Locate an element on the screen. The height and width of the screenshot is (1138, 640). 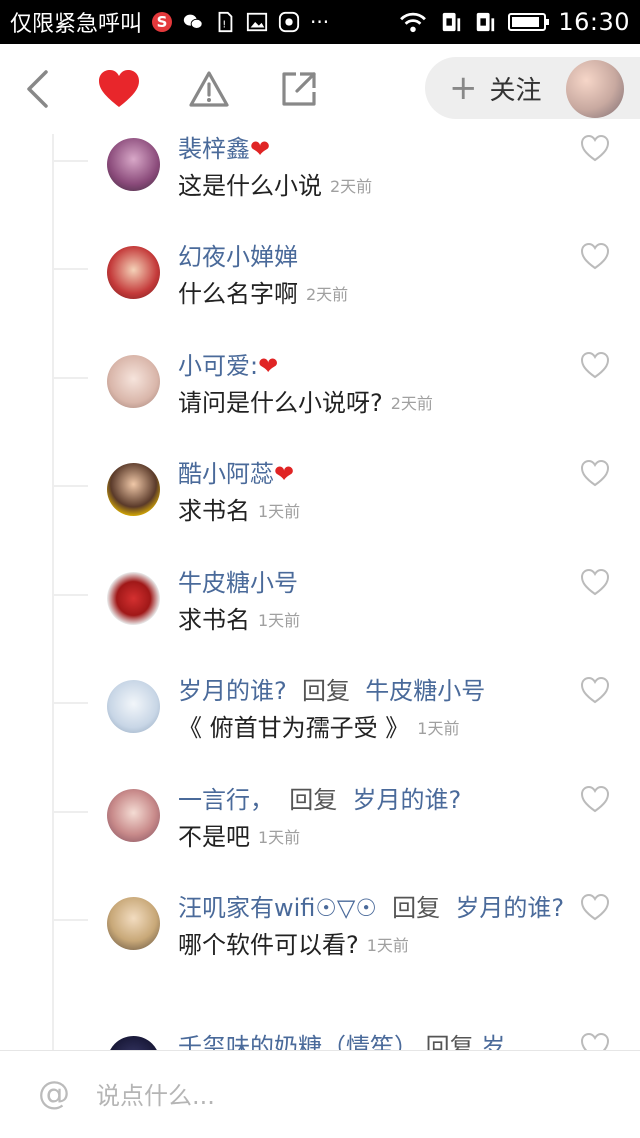
follow-label: 关注 is located at coordinates (515, 90).